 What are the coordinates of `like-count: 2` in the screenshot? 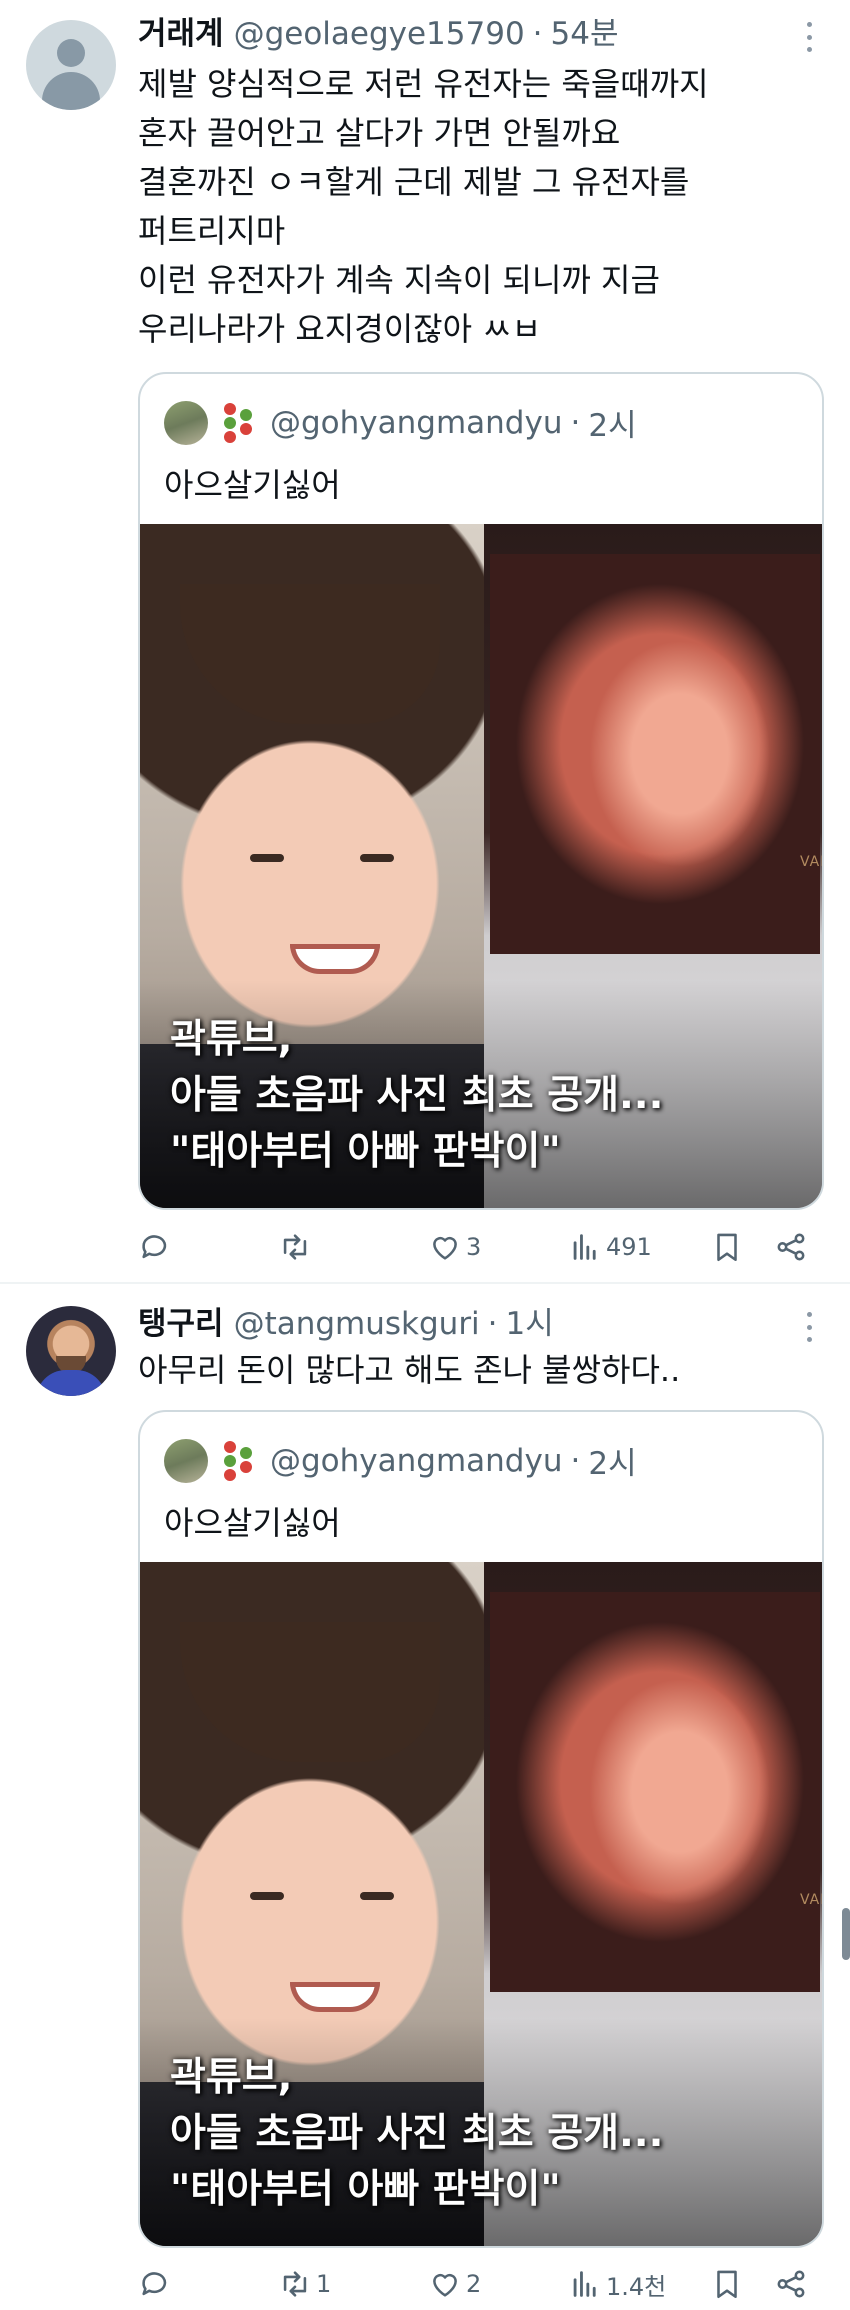 It's located at (474, 2284).